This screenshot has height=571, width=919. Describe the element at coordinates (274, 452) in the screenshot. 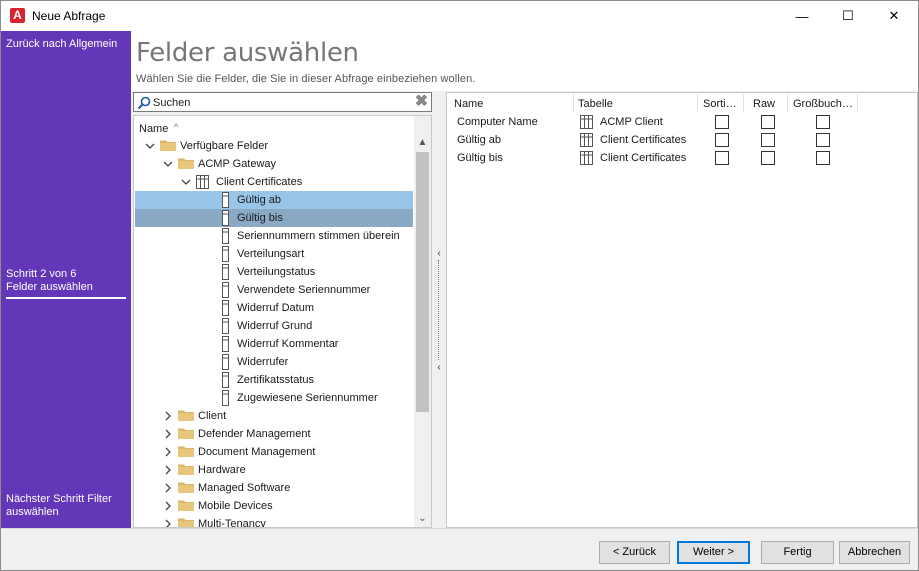

I see `tree-item: Document Management` at that location.